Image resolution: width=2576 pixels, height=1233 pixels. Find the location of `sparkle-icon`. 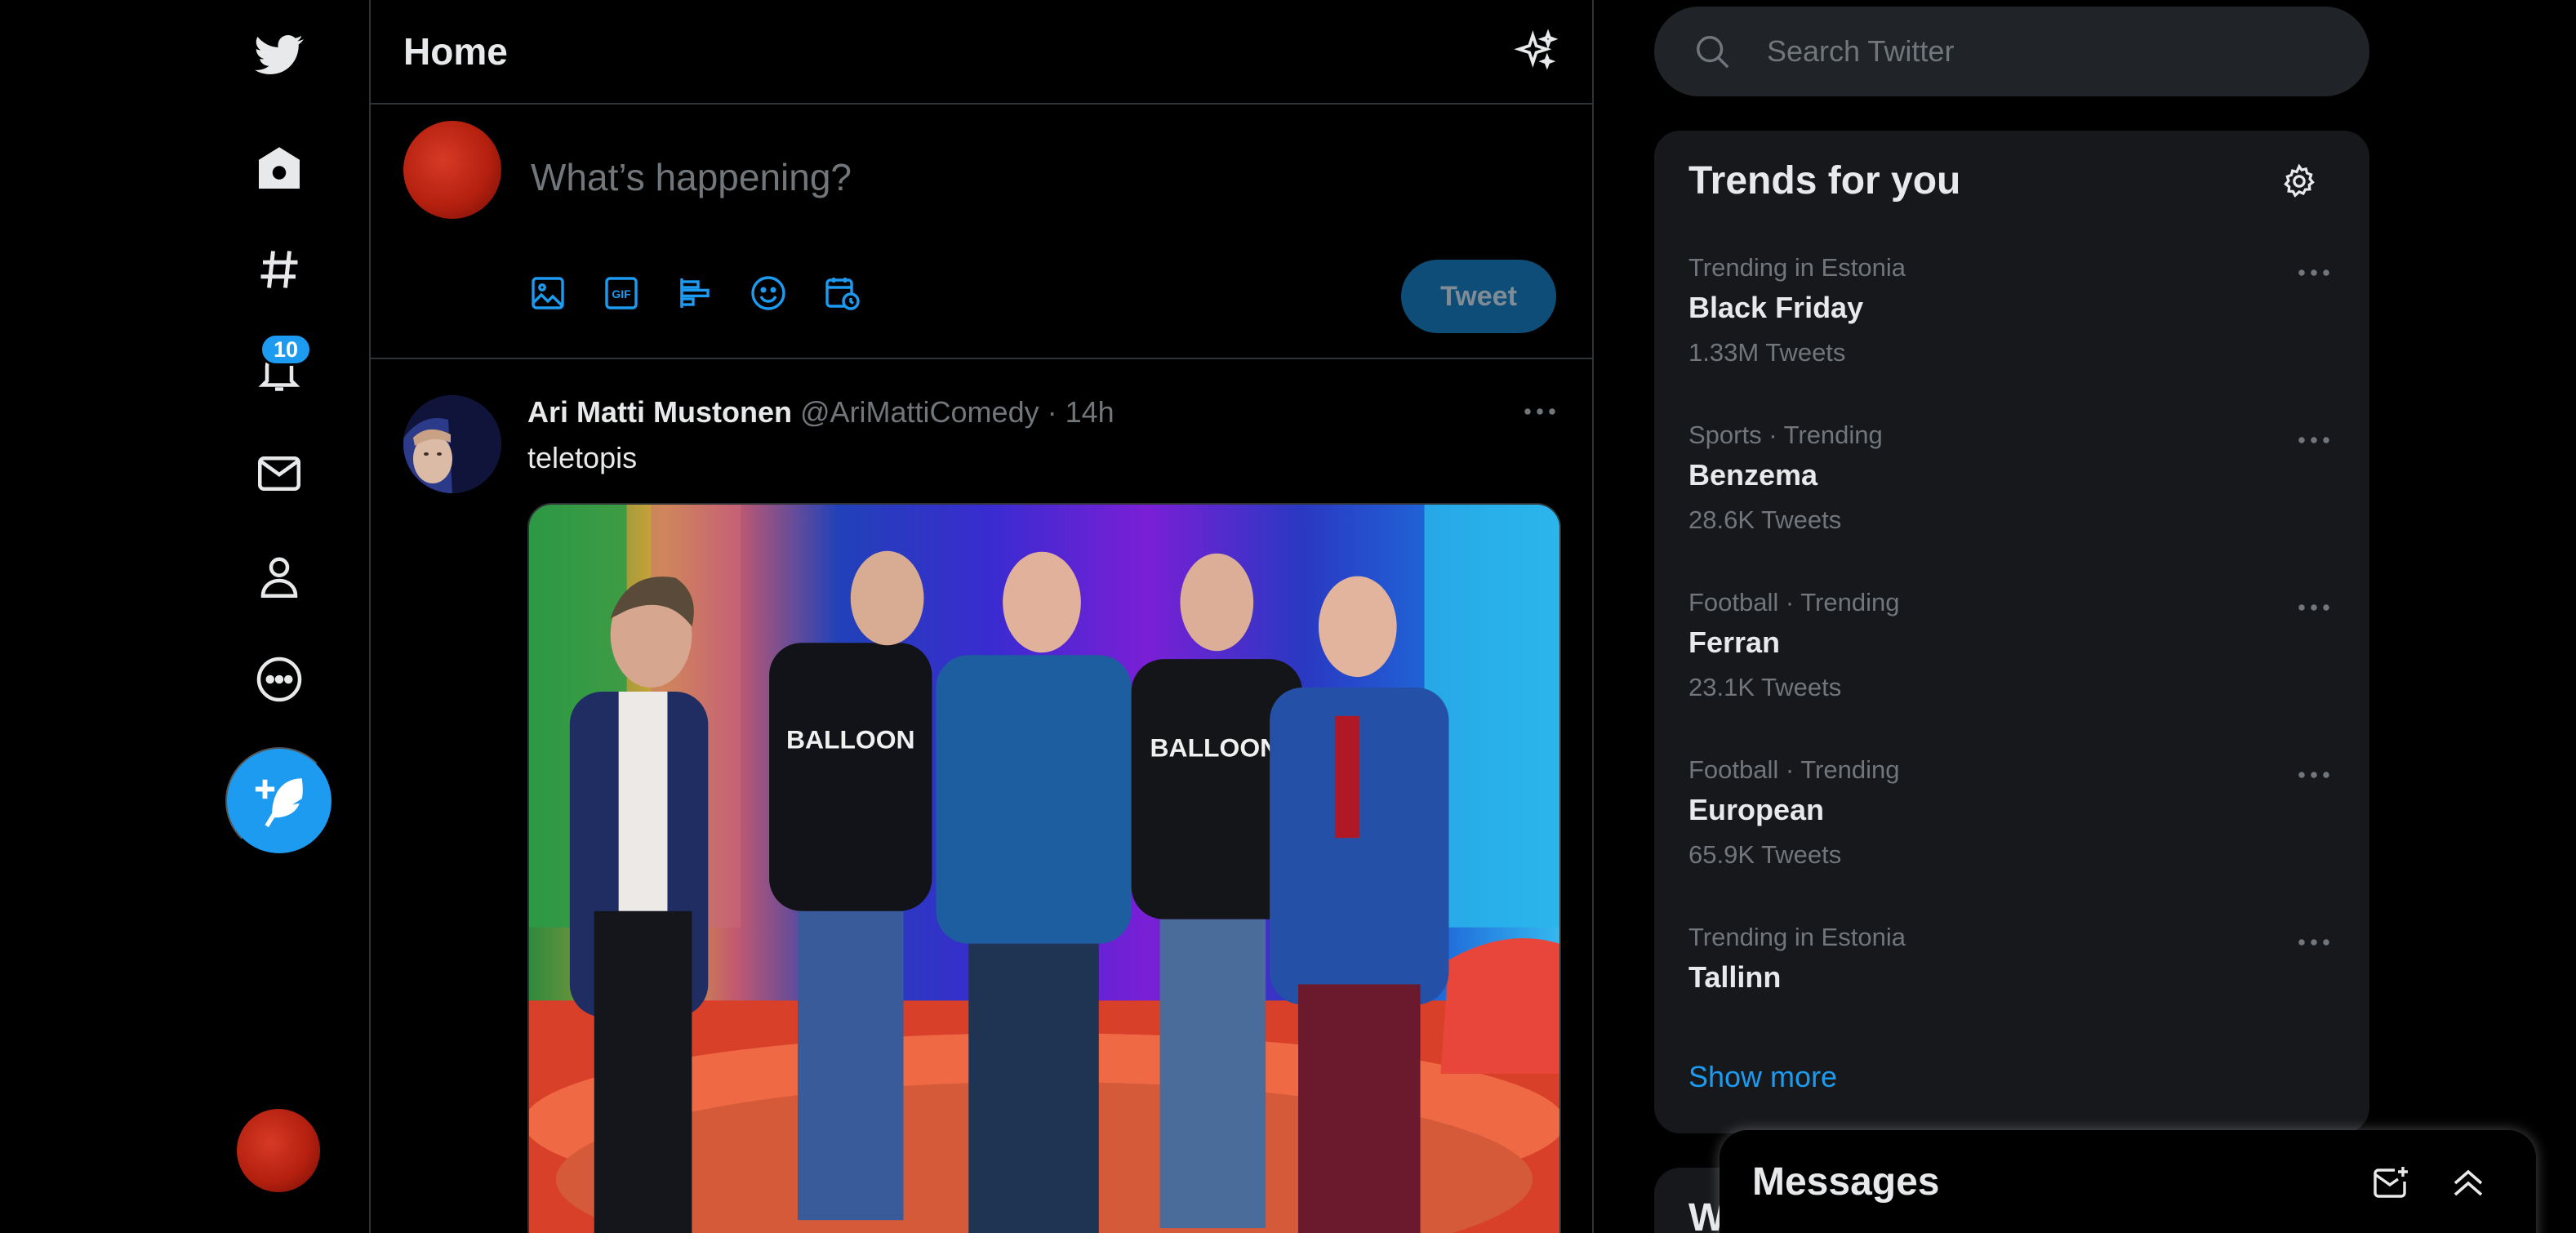

sparkle-icon is located at coordinates (1536, 51).